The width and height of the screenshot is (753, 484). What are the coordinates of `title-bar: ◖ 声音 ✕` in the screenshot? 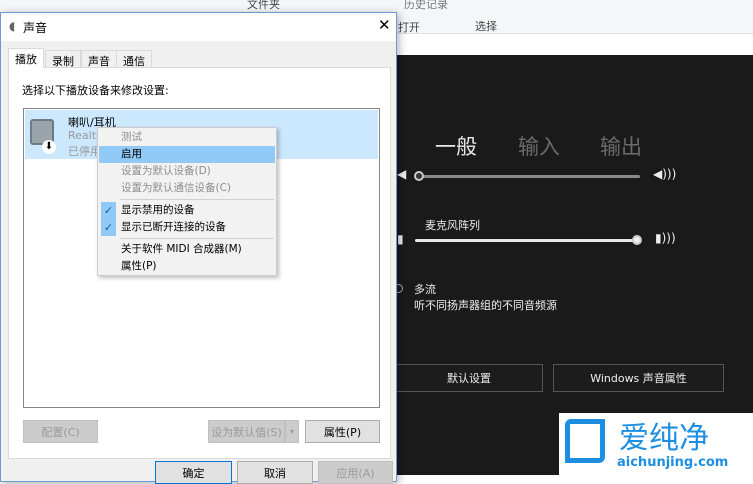 It's located at (198, 27).